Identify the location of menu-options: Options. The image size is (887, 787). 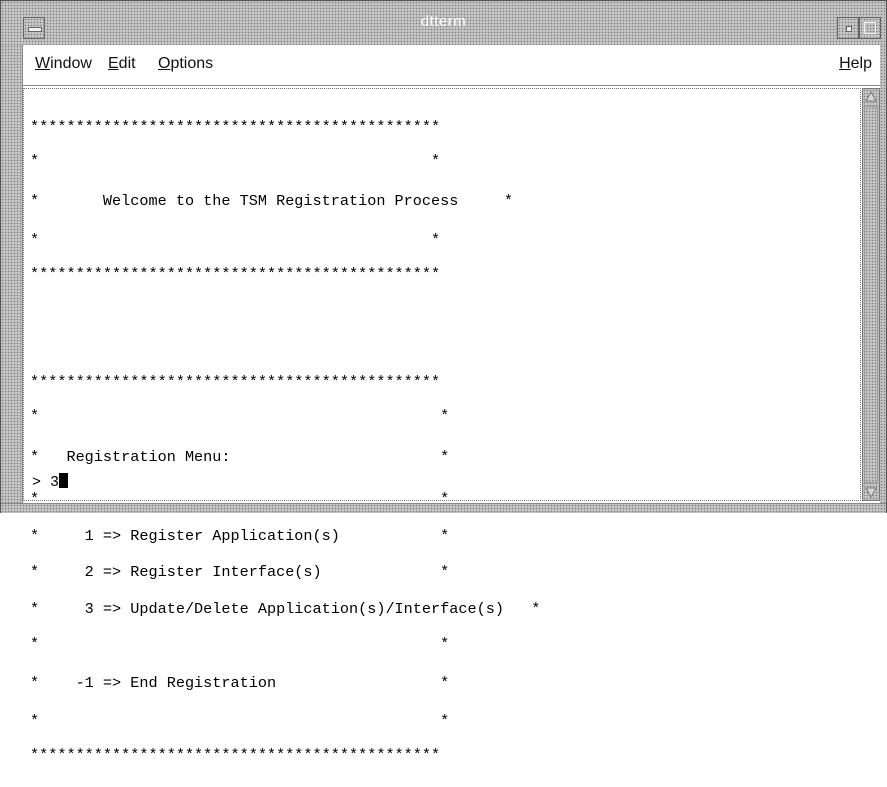
(185, 64).